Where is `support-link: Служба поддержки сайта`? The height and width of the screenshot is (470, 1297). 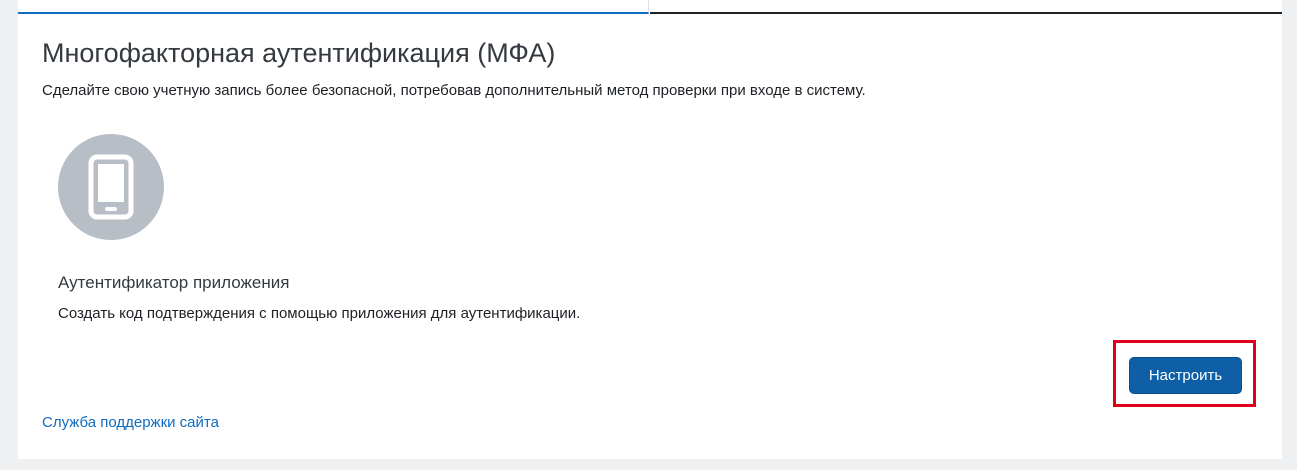
support-link: Служба поддержки сайта is located at coordinates (130, 422).